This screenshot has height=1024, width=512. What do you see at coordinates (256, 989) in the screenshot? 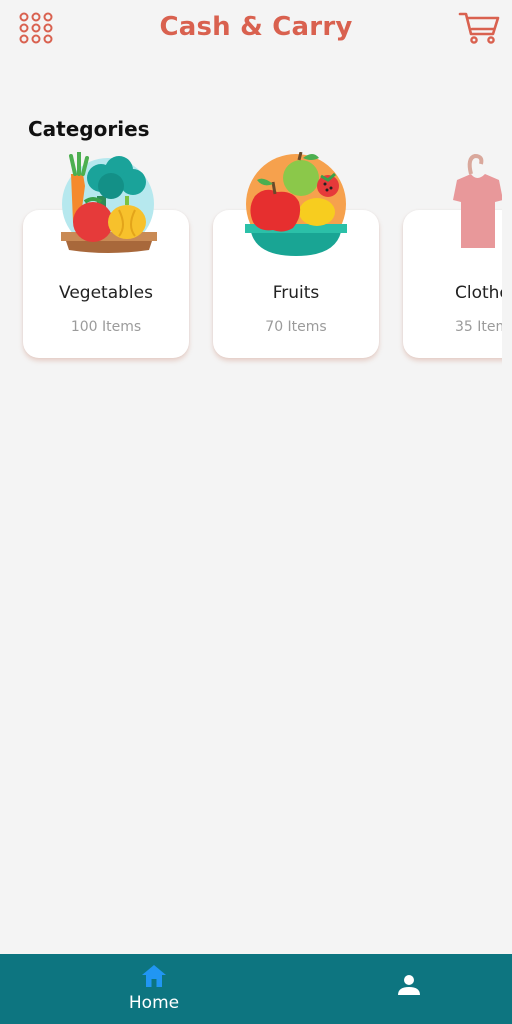
I see `bottom-navigation: Home` at bounding box center [256, 989].